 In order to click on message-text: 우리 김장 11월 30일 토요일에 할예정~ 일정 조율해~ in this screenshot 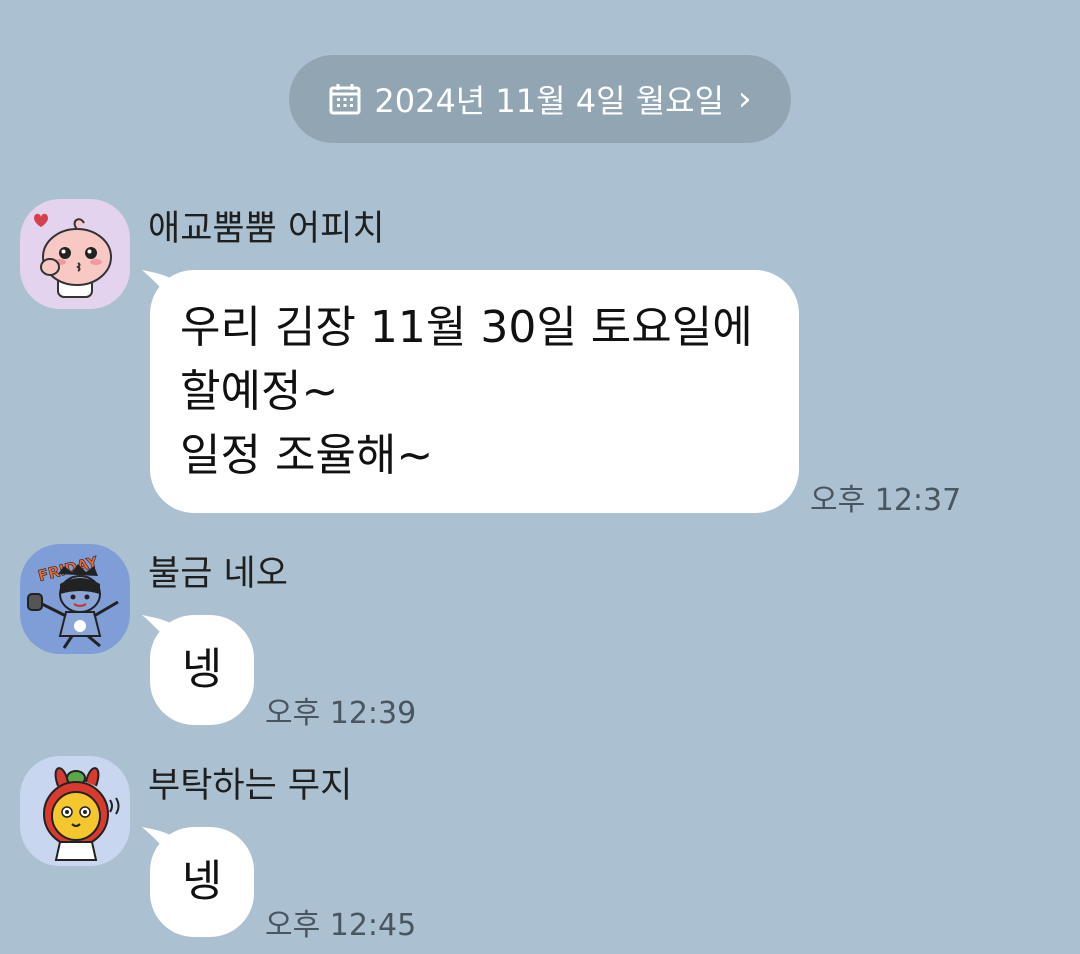, I will do `click(466, 391)`.